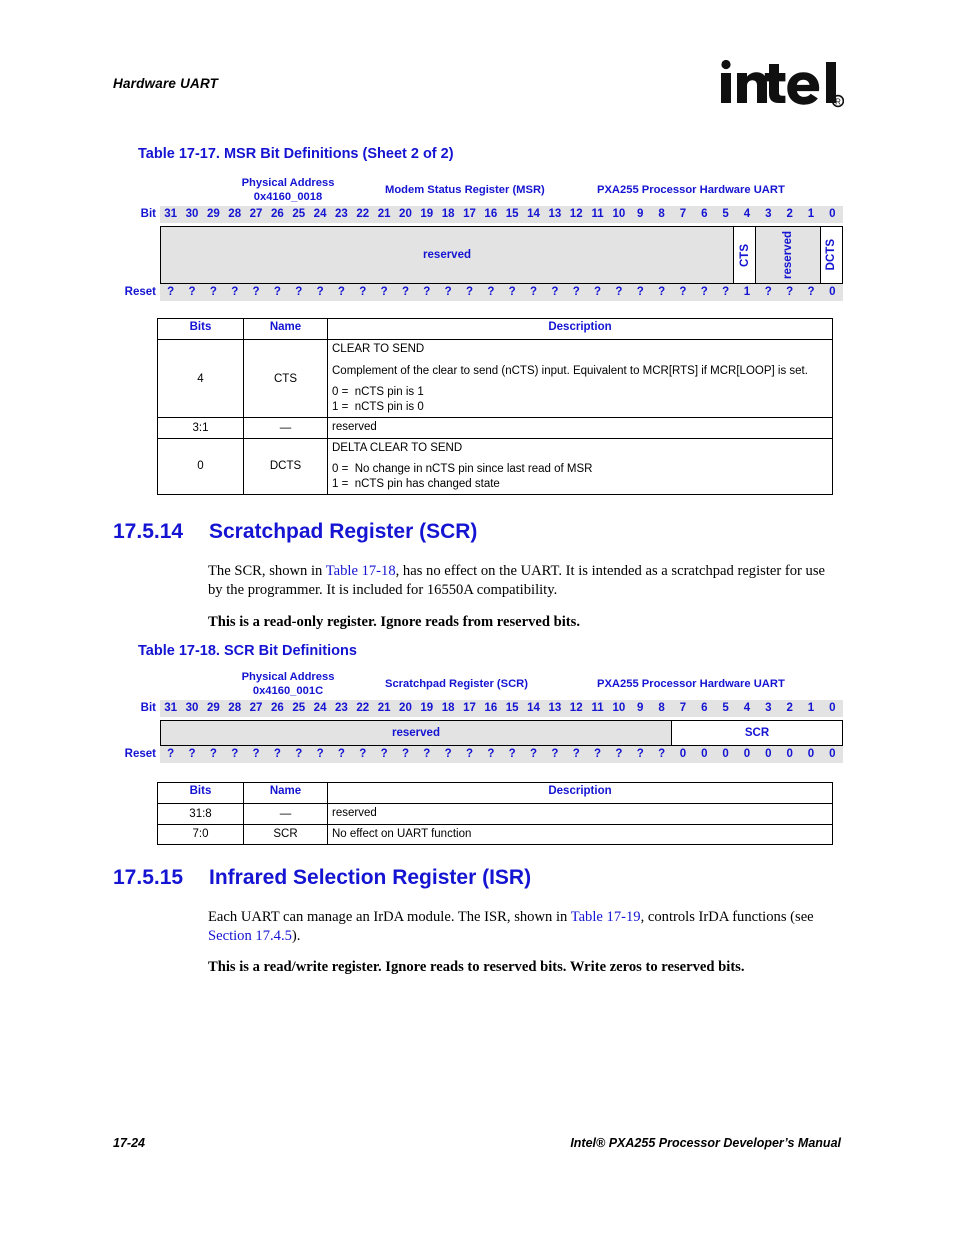 Image resolution: width=954 pixels, height=1235 pixels. Describe the element at coordinates (285, 428) in the screenshot. I see `cell-name: —` at that location.